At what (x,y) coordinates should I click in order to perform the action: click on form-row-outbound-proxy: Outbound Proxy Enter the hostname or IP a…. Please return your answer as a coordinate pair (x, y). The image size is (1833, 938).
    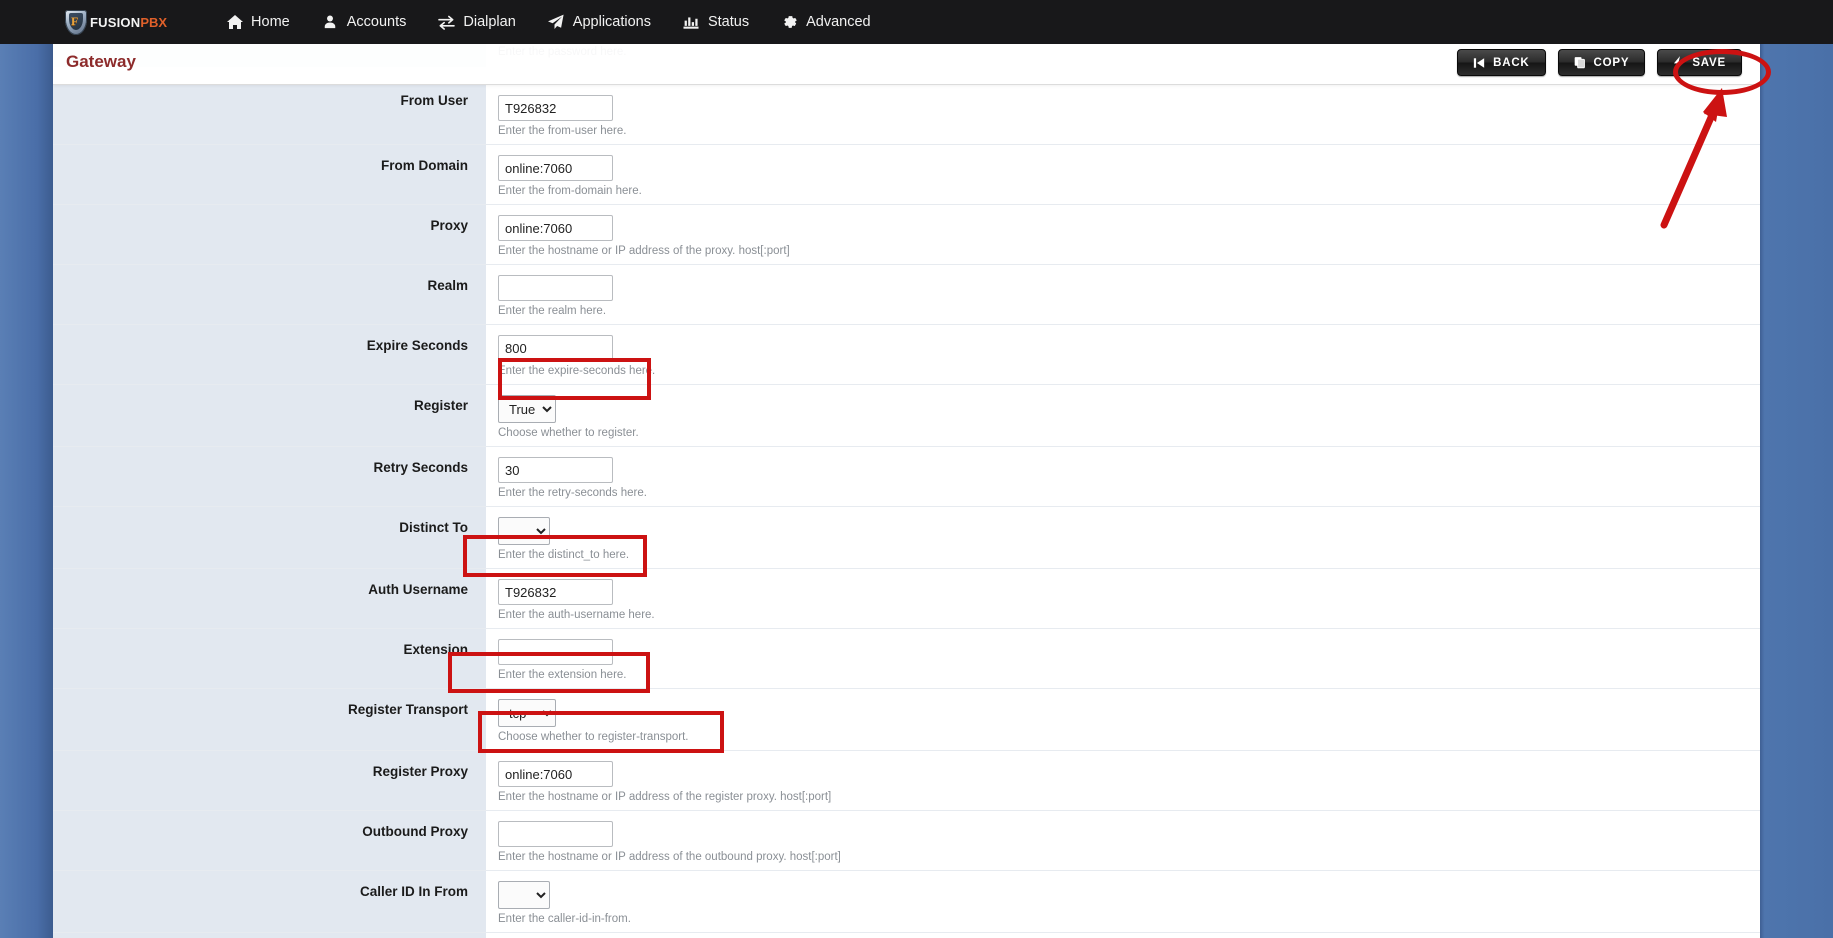
    Looking at the image, I should click on (906, 841).